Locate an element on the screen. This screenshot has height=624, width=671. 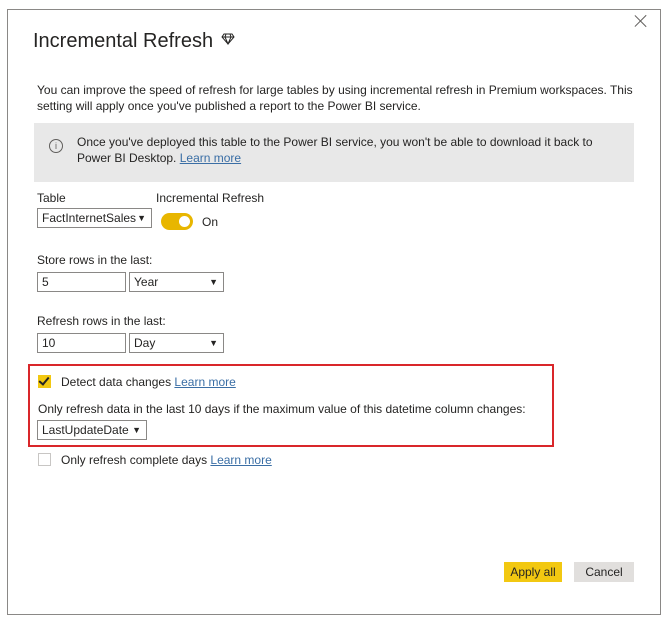
apply-all-button: Apply all is located at coordinates (533, 572).